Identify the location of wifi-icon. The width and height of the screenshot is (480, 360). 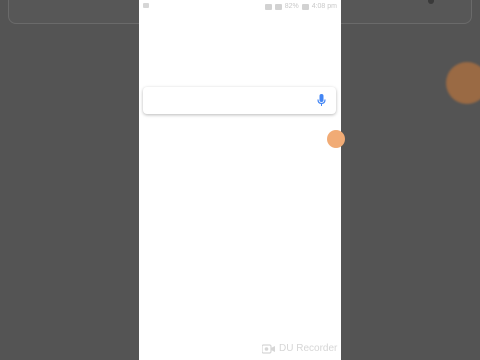
(268, 6).